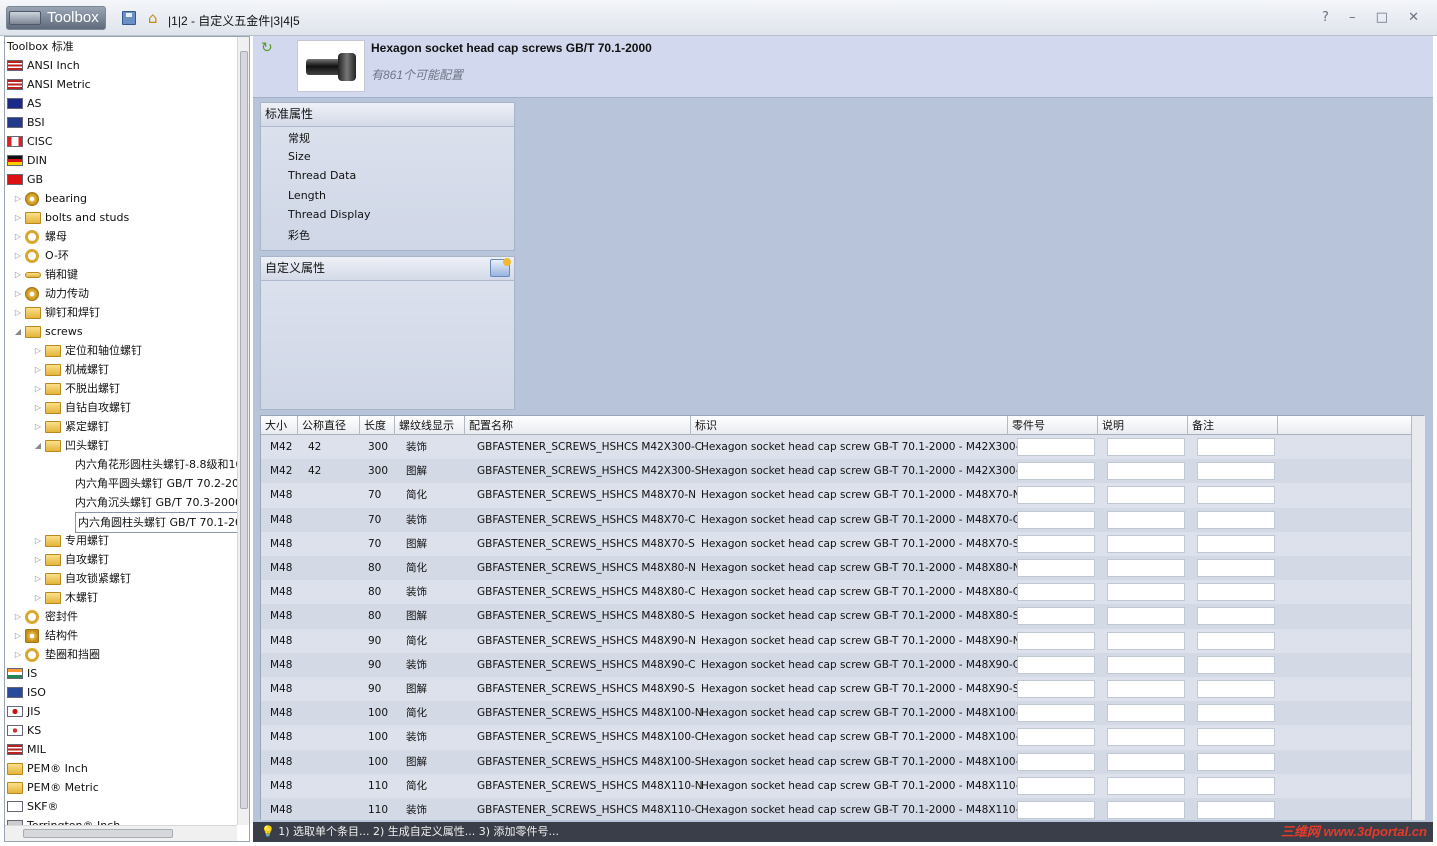 The width and height of the screenshot is (1437, 846). Describe the element at coordinates (121, 369) in the screenshot. I see `tree-item: ▷ 机械螺钉` at that location.